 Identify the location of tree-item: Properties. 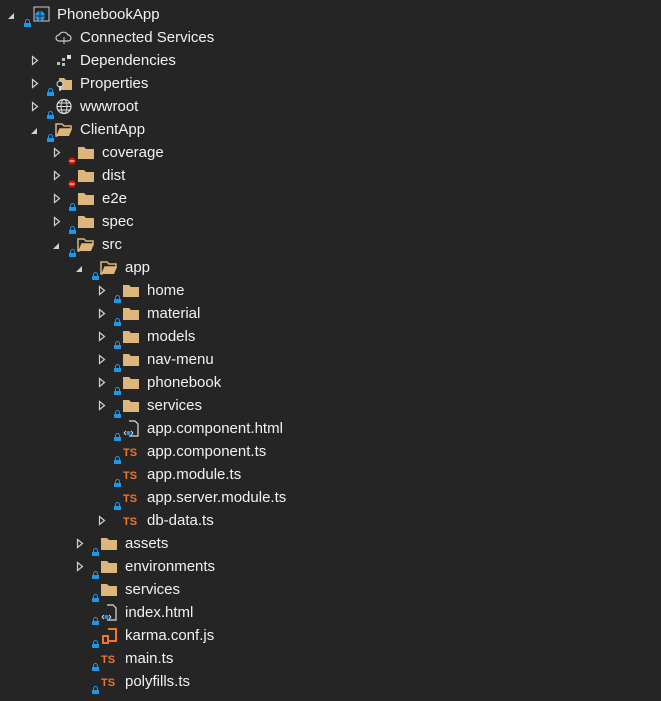
(330, 84).